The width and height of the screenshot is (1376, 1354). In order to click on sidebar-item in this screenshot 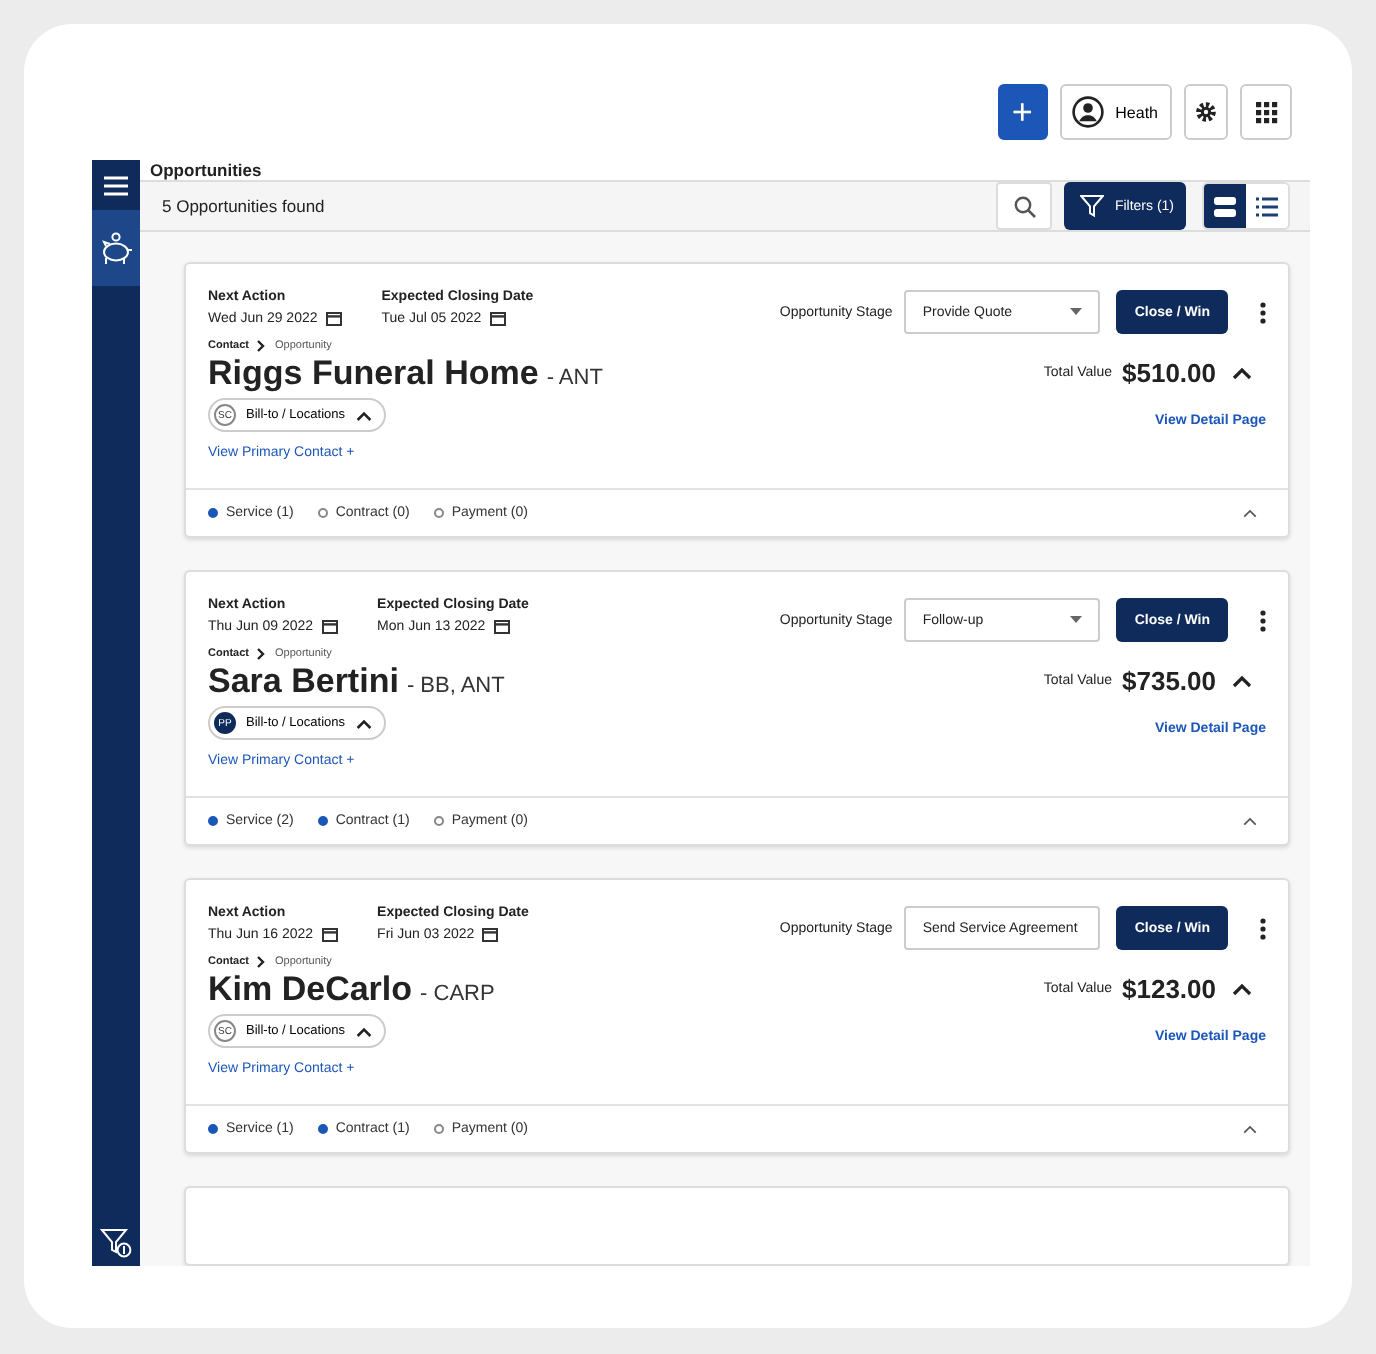, I will do `click(116, 248)`.